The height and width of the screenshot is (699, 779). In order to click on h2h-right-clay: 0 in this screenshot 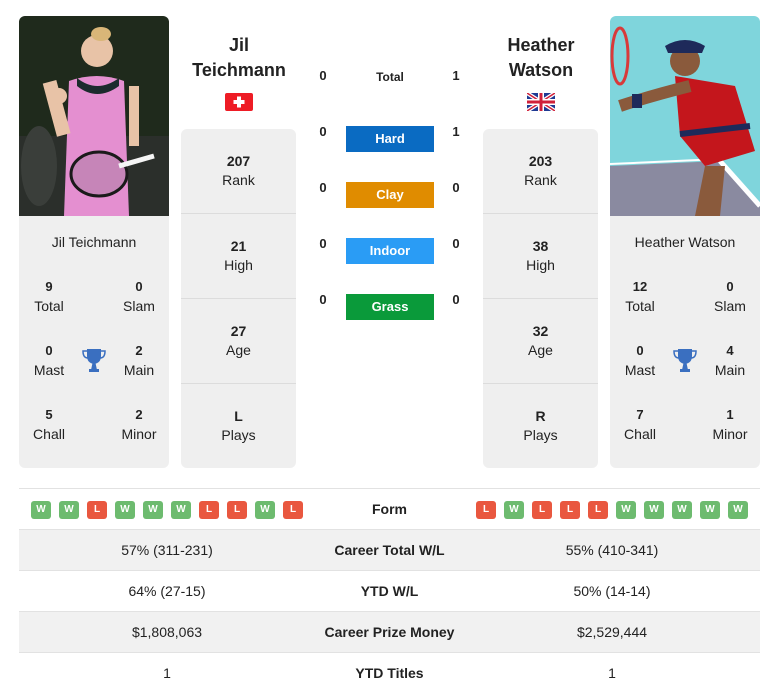, I will do `click(456, 187)`.